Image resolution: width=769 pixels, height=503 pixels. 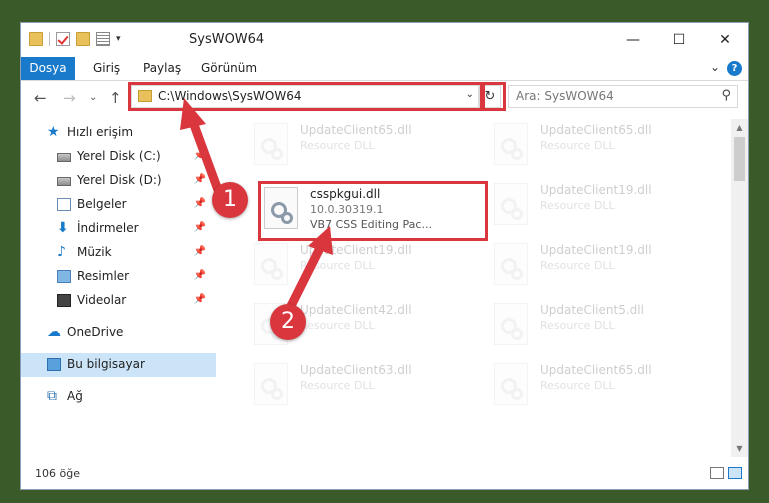 I want to click on sidebar-item-music: ♪ Müzik 📌, so click(x=118, y=253).